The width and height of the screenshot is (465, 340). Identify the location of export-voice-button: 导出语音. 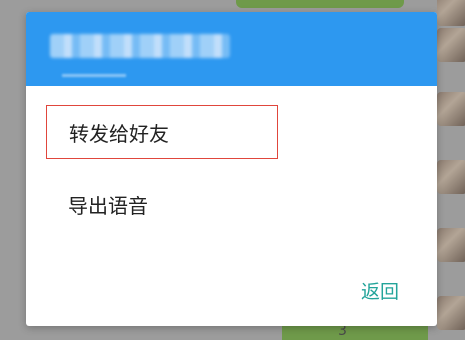
(162, 204).